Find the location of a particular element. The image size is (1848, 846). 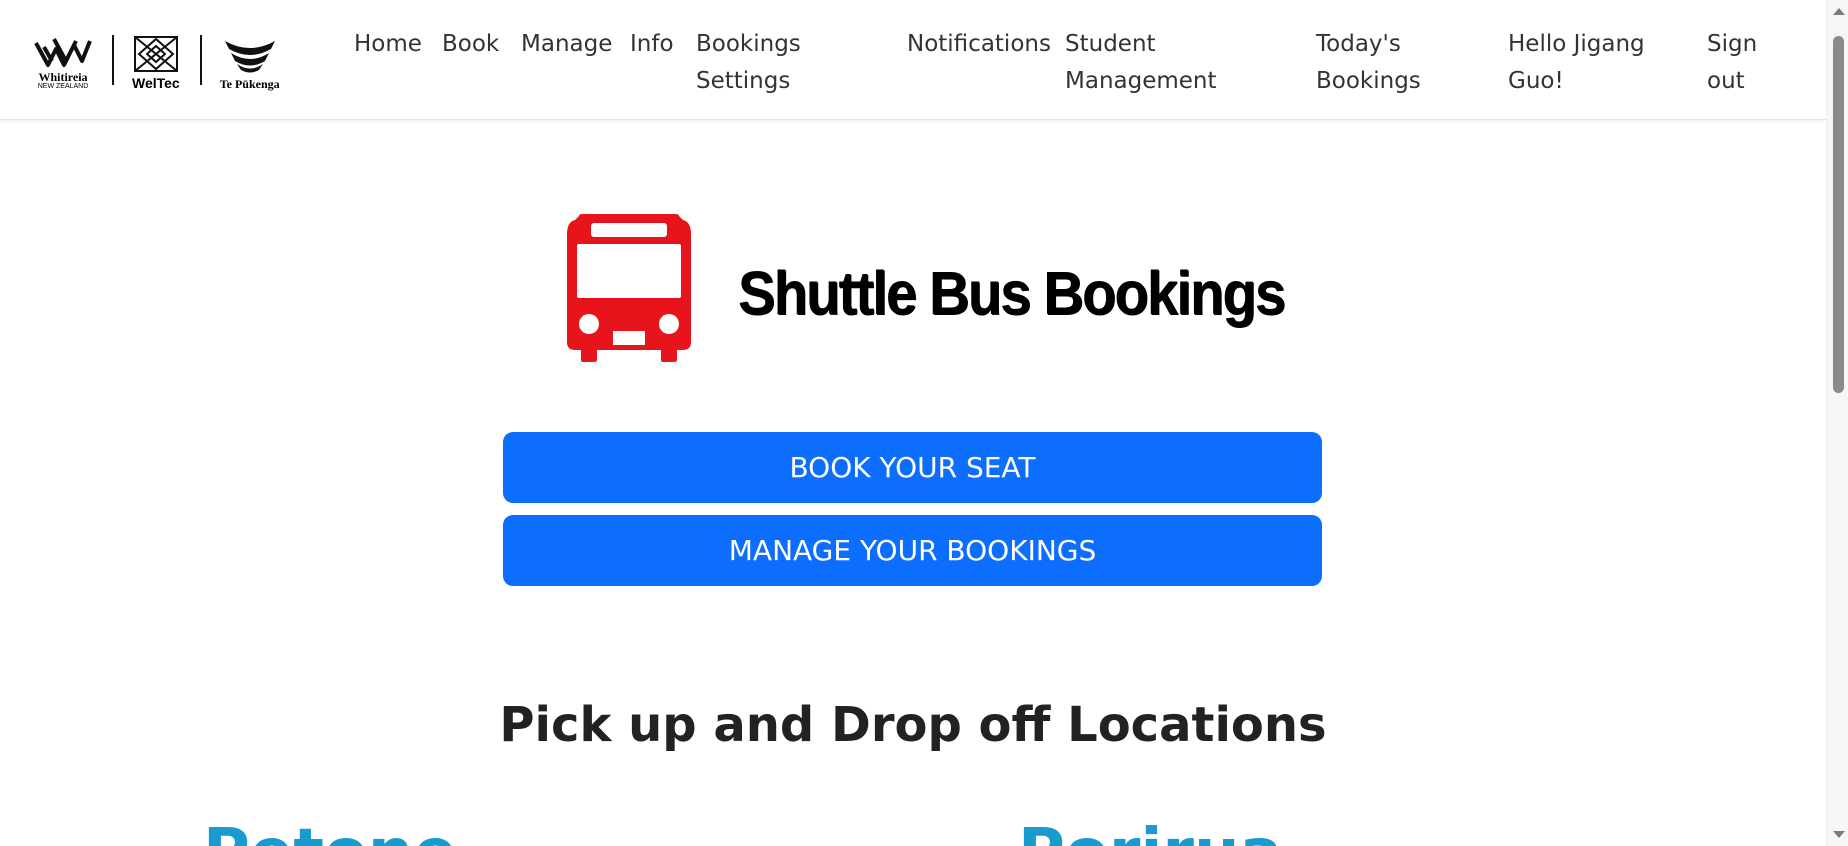

nav-bookings-settings: Bookings Settings is located at coordinates (771, 63).